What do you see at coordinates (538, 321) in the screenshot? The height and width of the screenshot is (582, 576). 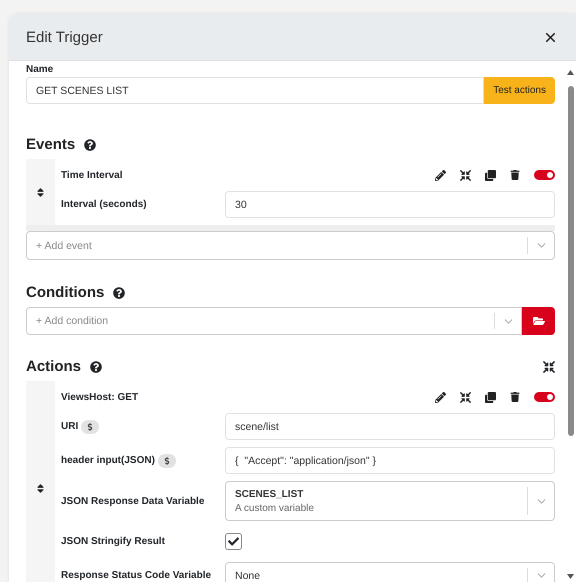 I see `folder-icon` at bounding box center [538, 321].